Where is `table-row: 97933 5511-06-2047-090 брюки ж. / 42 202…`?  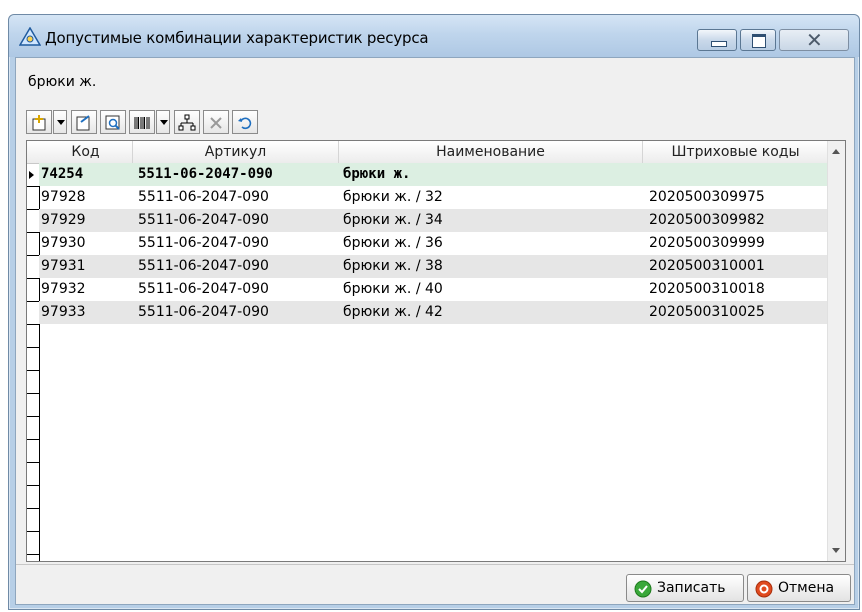
table-row: 97933 5511-06-2047-090 брюки ж. / 42 202… is located at coordinates (434, 312).